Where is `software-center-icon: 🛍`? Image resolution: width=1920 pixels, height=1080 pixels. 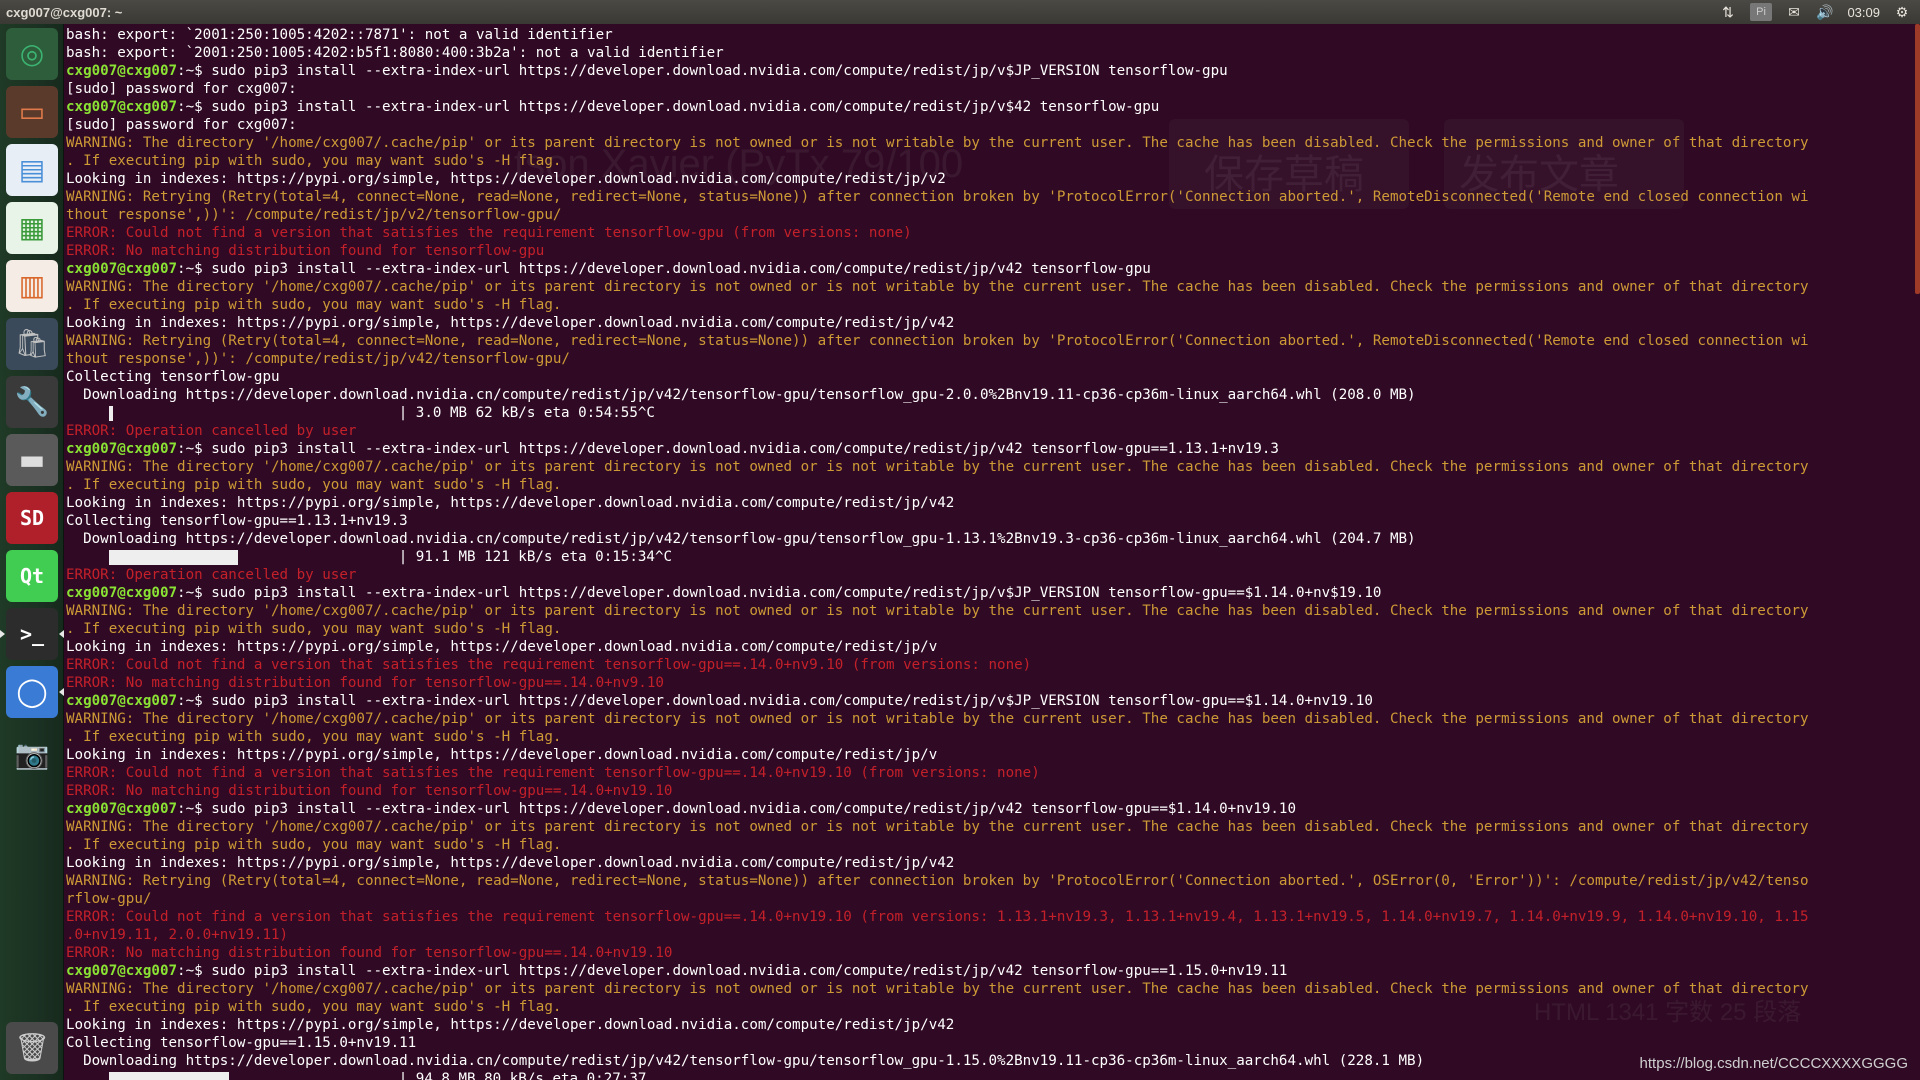 software-center-icon: 🛍 is located at coordinates (32, 344).